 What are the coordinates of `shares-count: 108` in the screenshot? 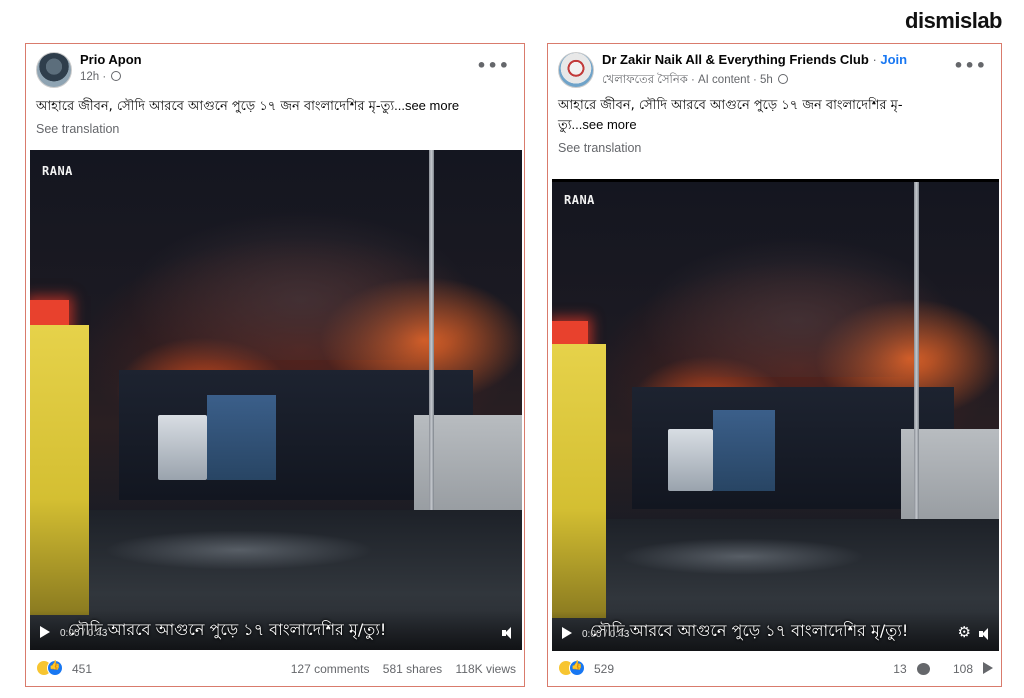 It's located at (962, 669).